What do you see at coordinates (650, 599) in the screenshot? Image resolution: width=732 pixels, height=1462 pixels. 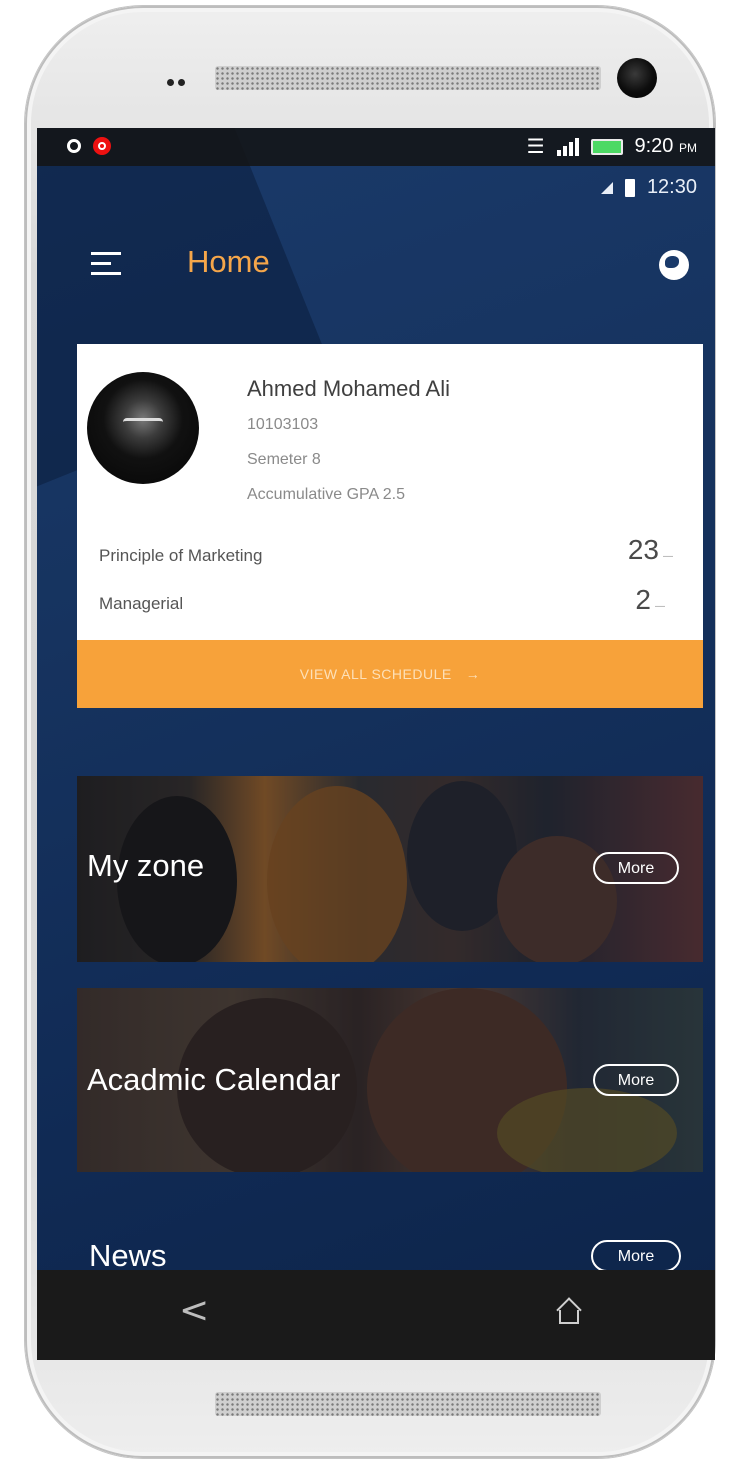 I see `schedule-value-2: 2—` at bounding box center [650, 599].